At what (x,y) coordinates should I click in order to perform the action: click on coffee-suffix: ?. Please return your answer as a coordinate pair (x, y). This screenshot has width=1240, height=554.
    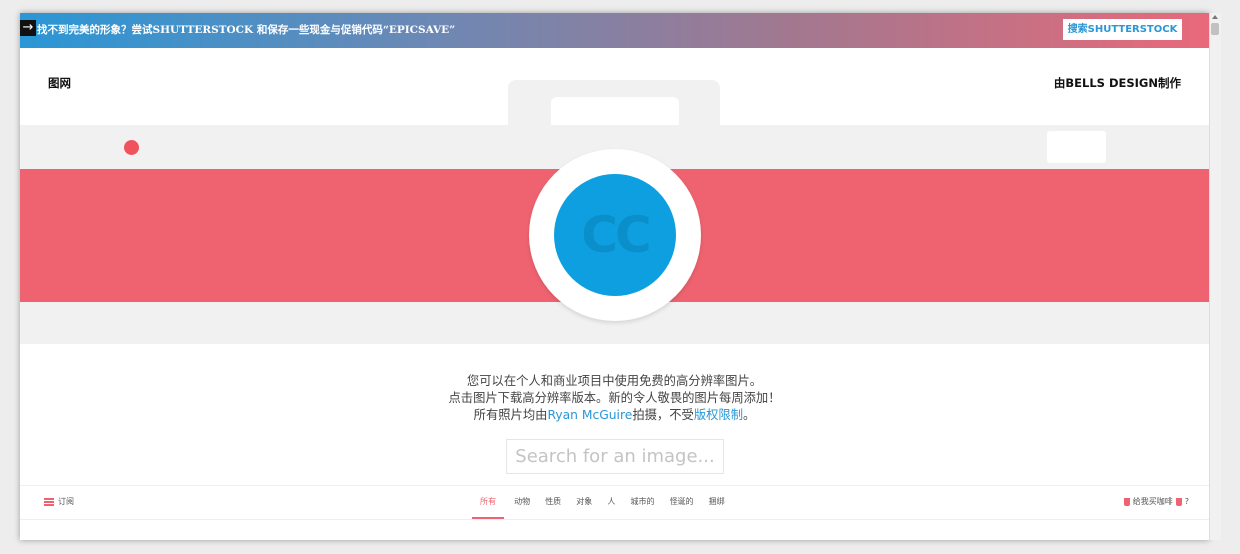
    Looking at the image, I should click on (1186, 501).